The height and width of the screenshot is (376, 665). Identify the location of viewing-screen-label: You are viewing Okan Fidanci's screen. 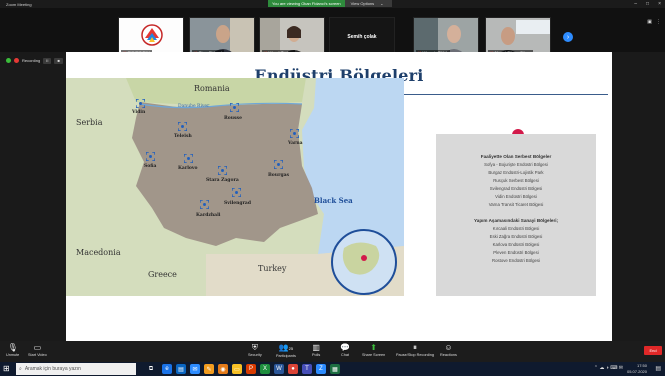
(306, 3).